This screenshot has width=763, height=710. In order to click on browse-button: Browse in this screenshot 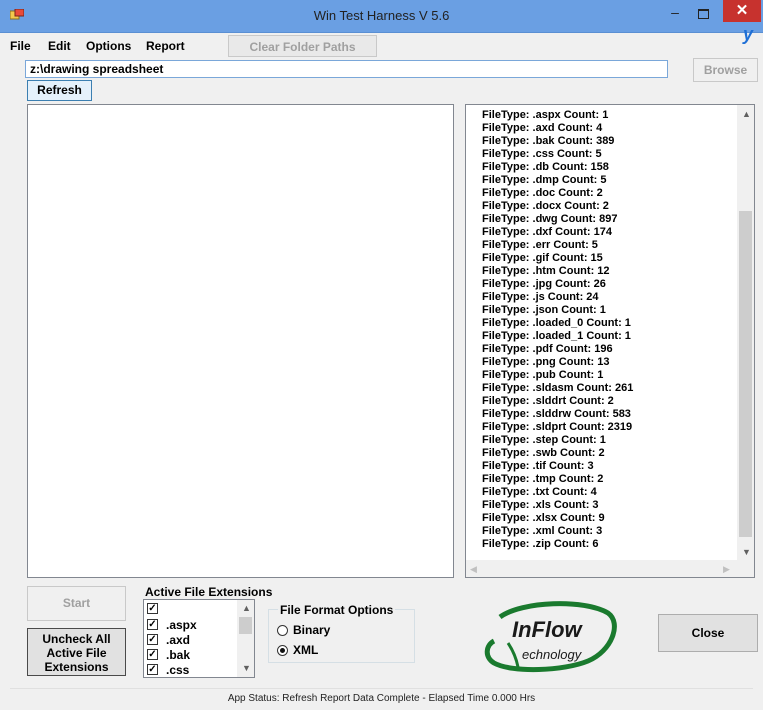, I will do `click(725, 70)`.